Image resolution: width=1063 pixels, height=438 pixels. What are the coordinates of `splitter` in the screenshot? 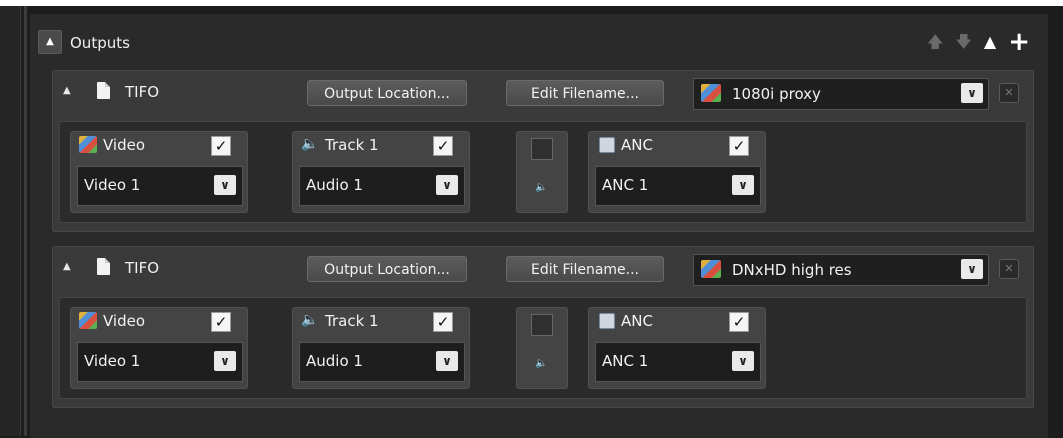 It's located at (25, 221).